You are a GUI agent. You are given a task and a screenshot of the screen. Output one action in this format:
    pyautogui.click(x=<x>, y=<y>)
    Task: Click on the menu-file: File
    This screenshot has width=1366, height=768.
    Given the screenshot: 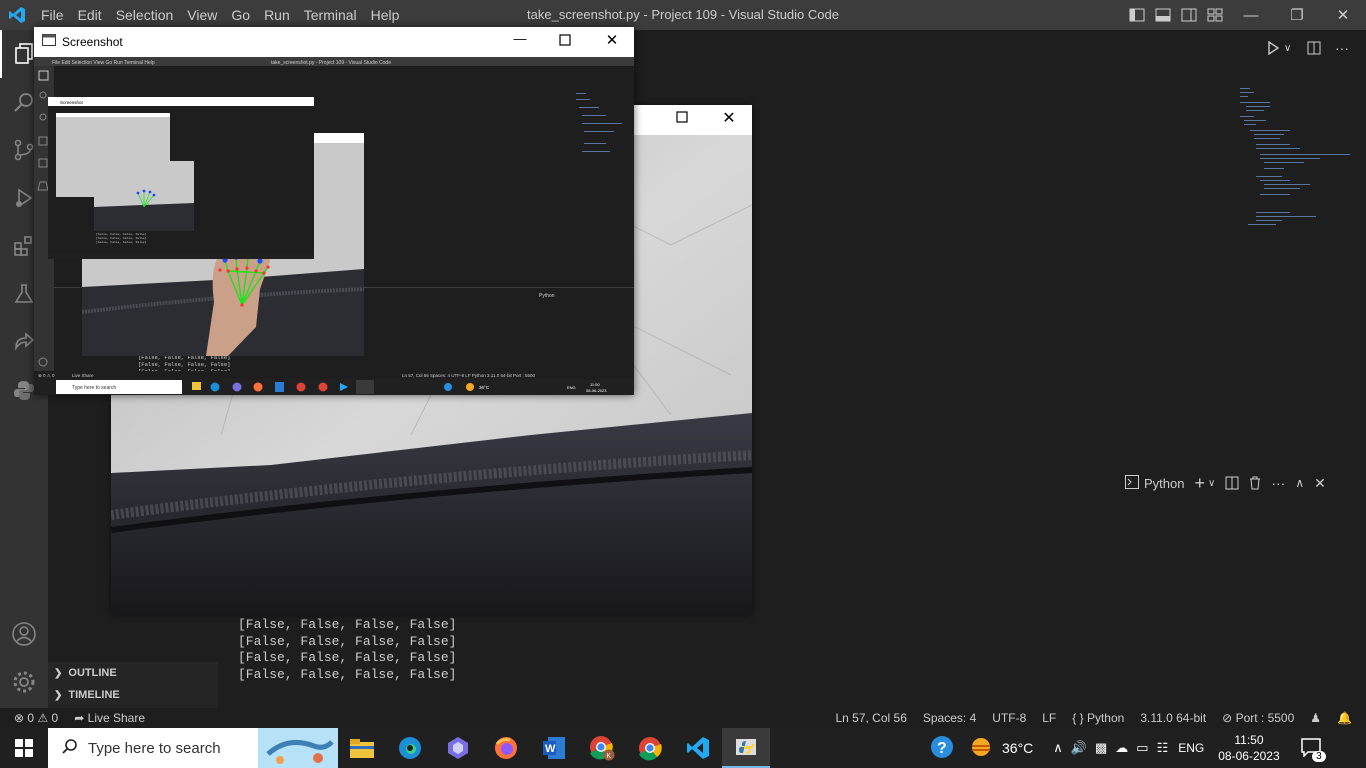 What is the action you would take?
    pyautogui.click(x=52, y=15)
    